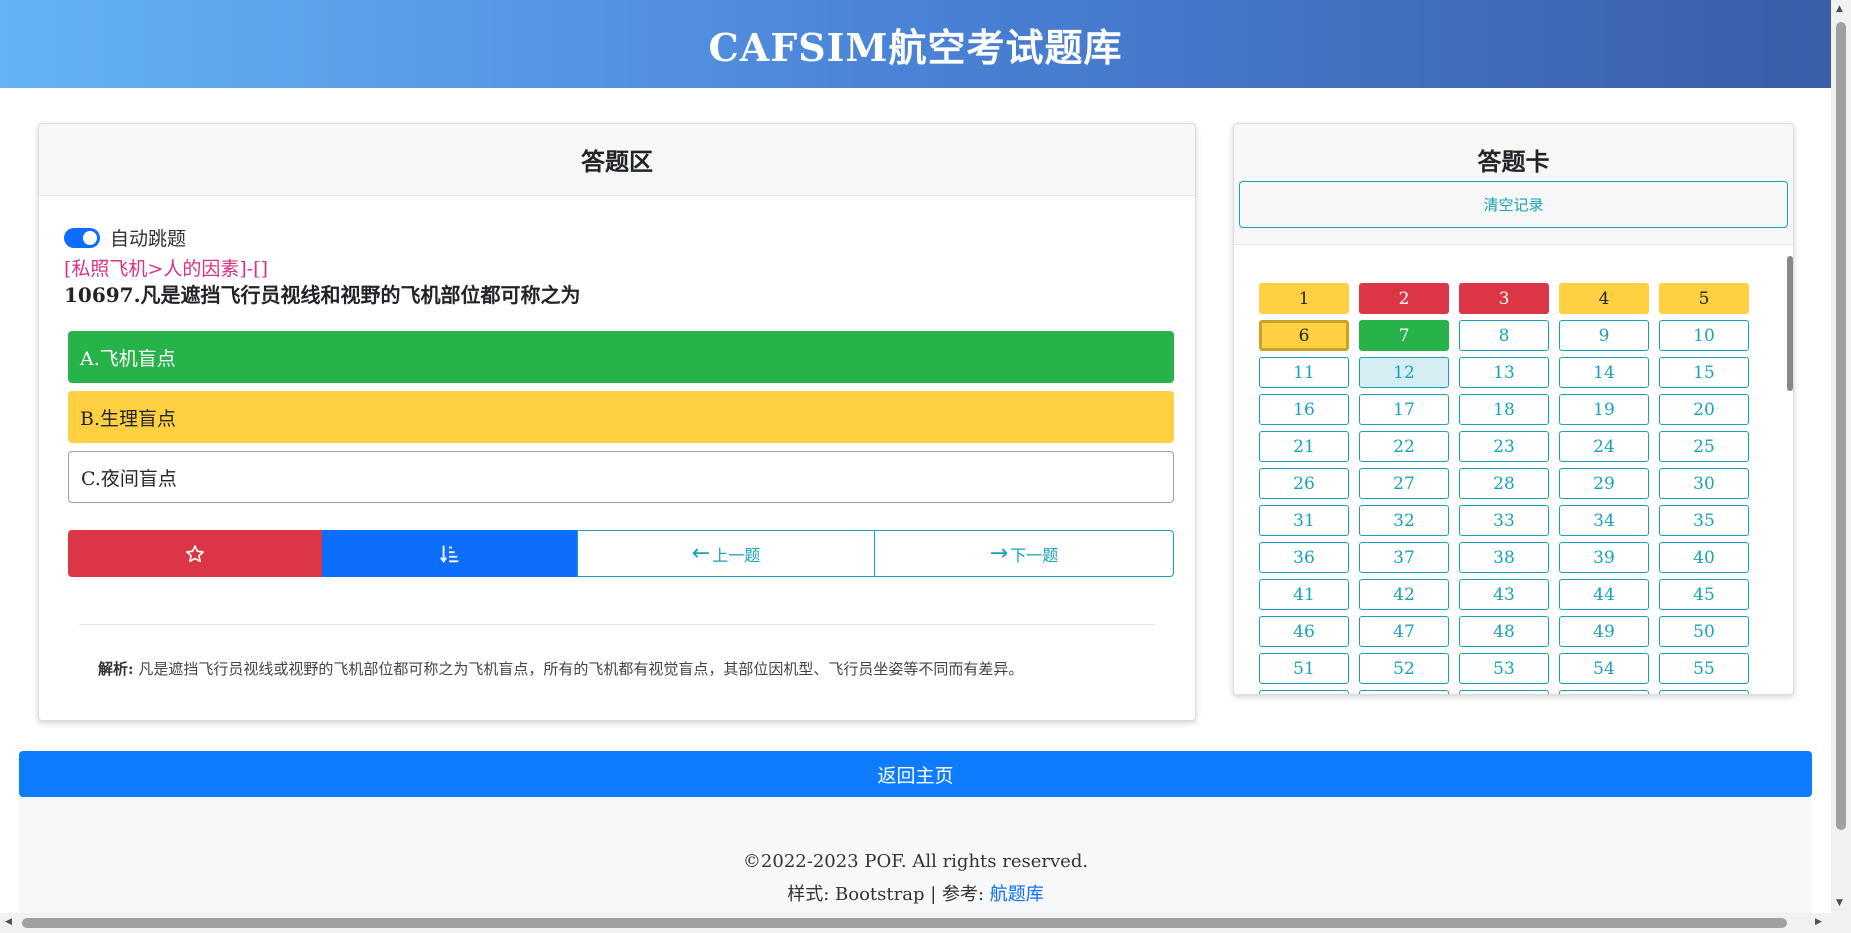  Describe the element at coordinates (1604, 668) in the screenshot. I see `answer-sheet-cell-54: 54` at that location.